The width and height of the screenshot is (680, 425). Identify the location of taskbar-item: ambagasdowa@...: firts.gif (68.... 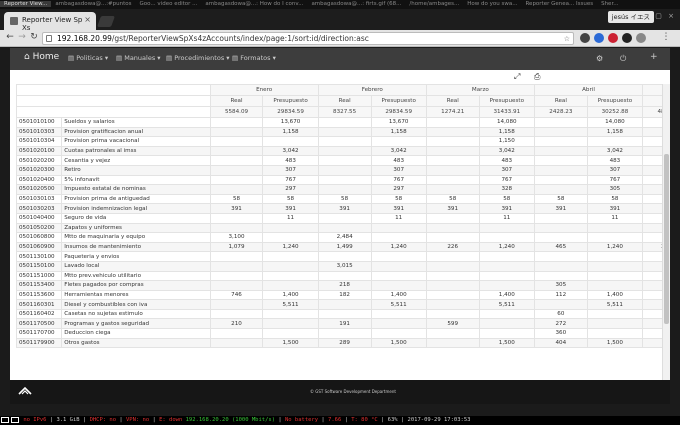
(356, 4).